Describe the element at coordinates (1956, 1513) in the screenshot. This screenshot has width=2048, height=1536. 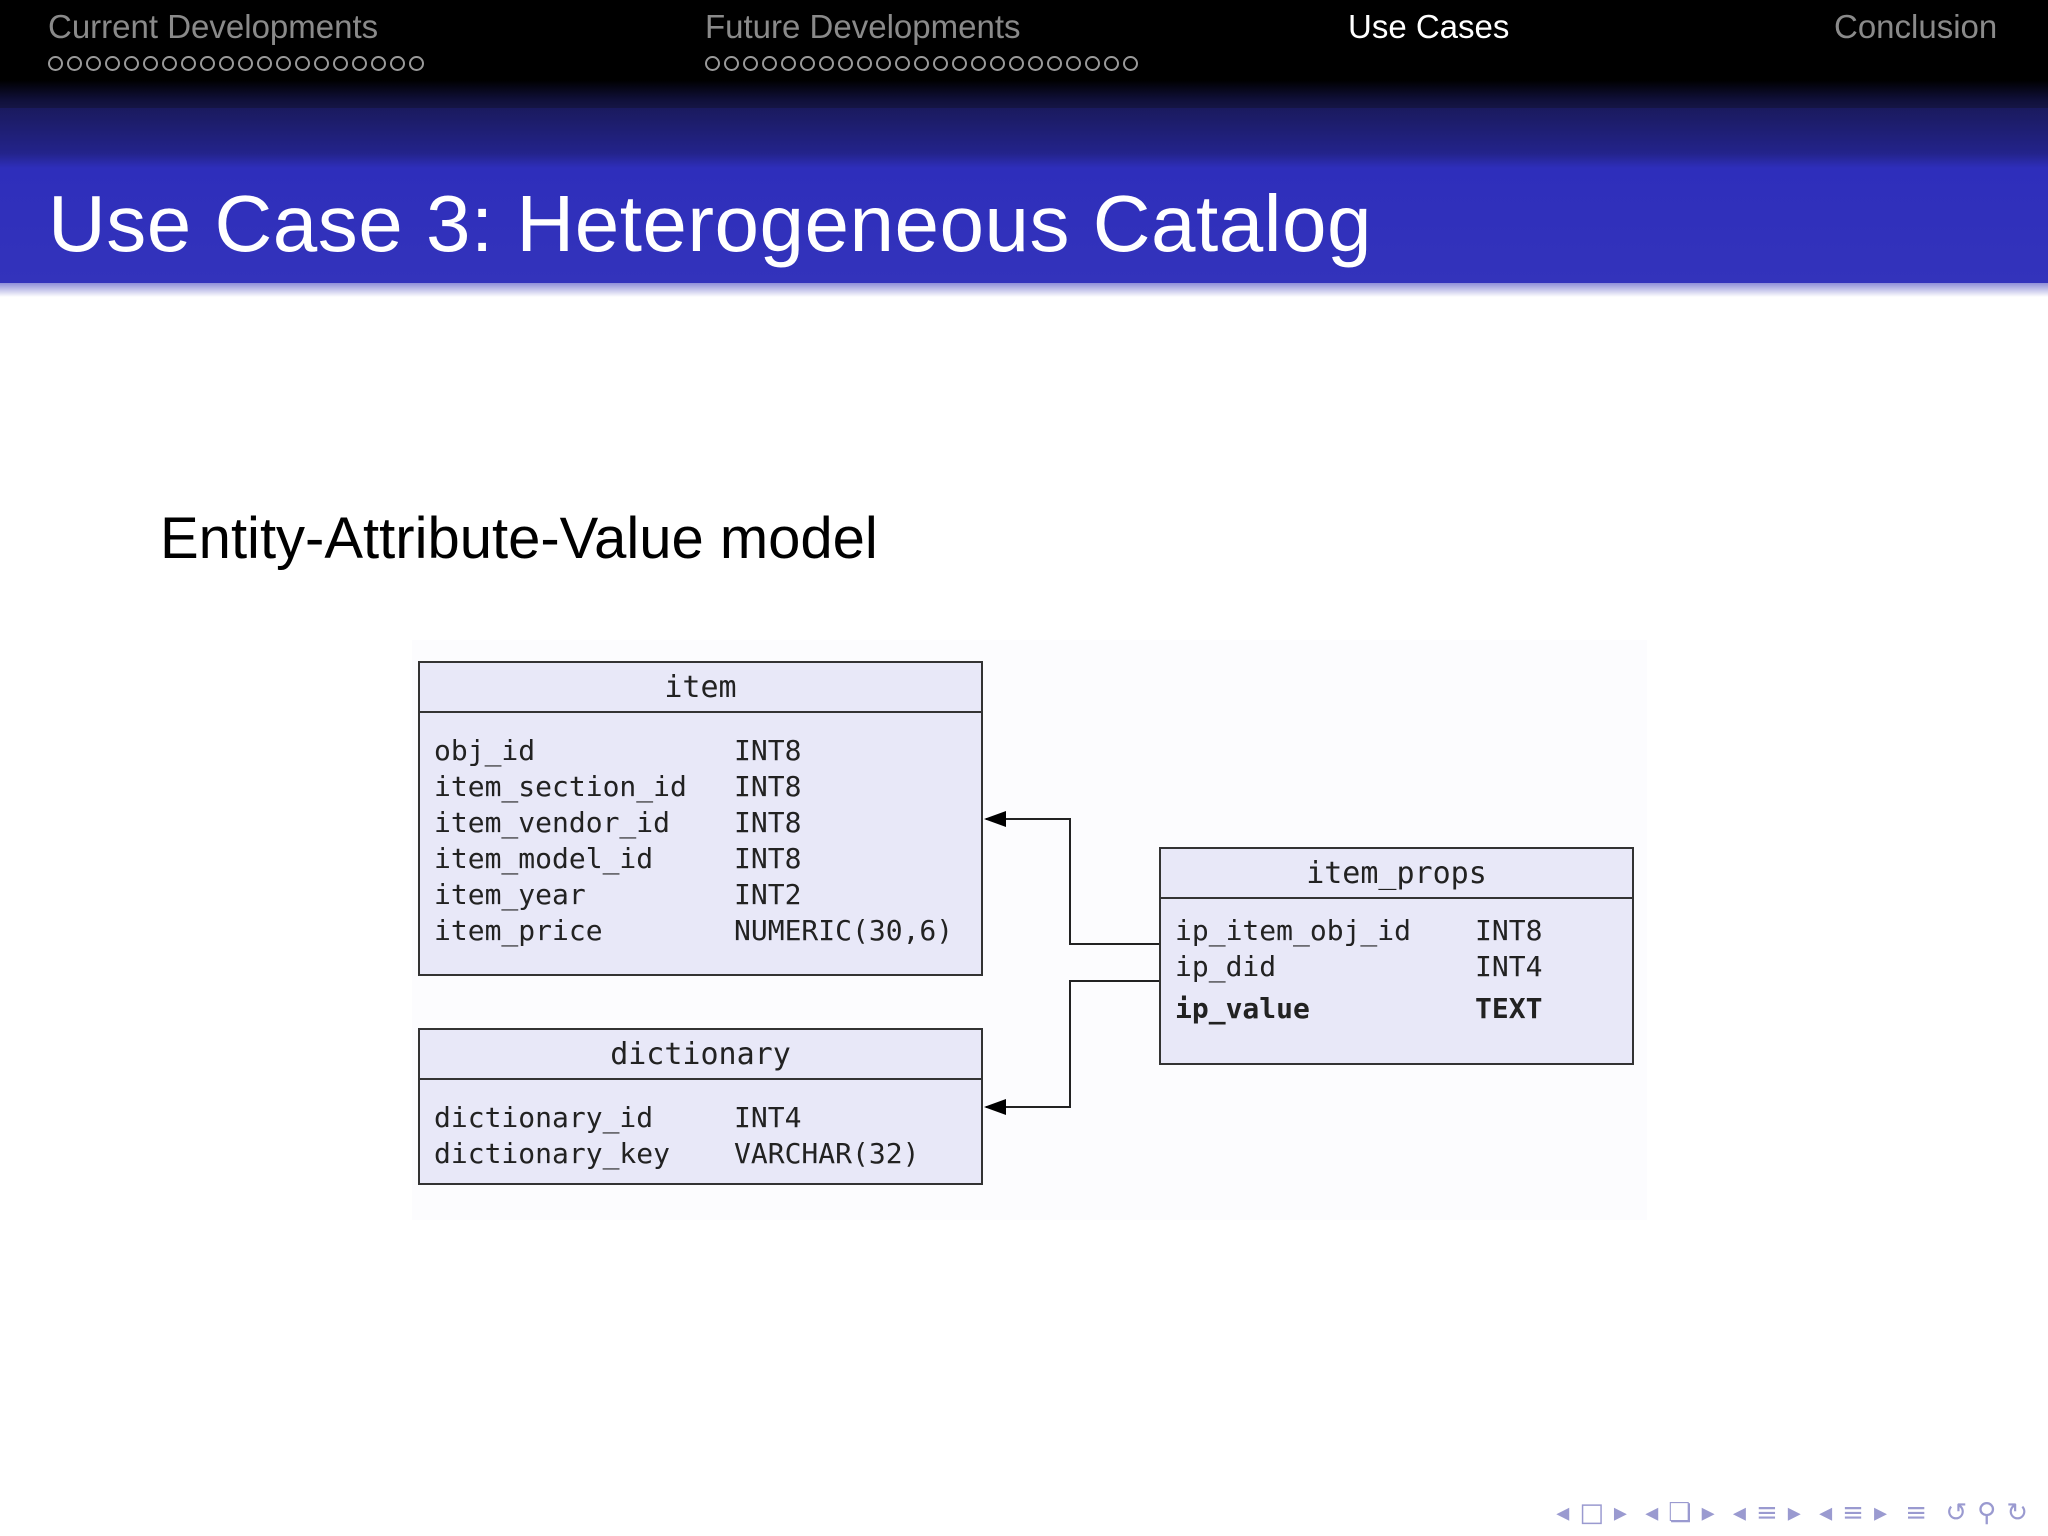
I see `undo-icon: ↺` at that location.